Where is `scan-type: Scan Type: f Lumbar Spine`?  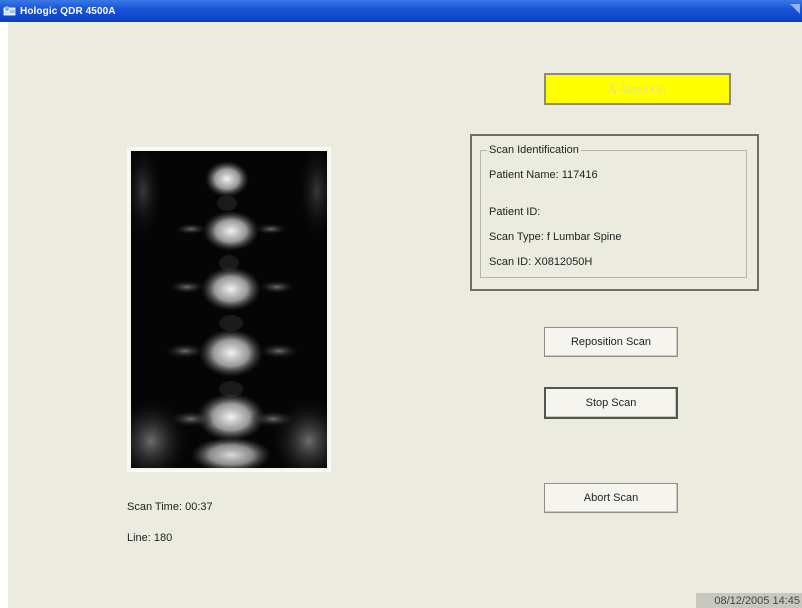
scan-type: Scan Type: f Lumbar Spine is located at coordinates (555, 237).